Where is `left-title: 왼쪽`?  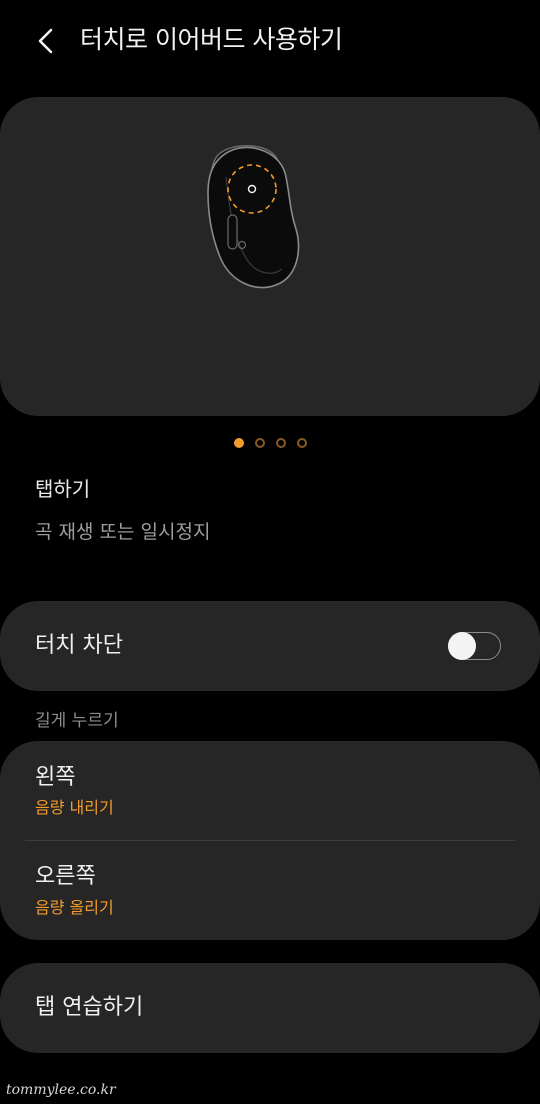
left-title: 왼쪽 is located at coordinates (55, 777).